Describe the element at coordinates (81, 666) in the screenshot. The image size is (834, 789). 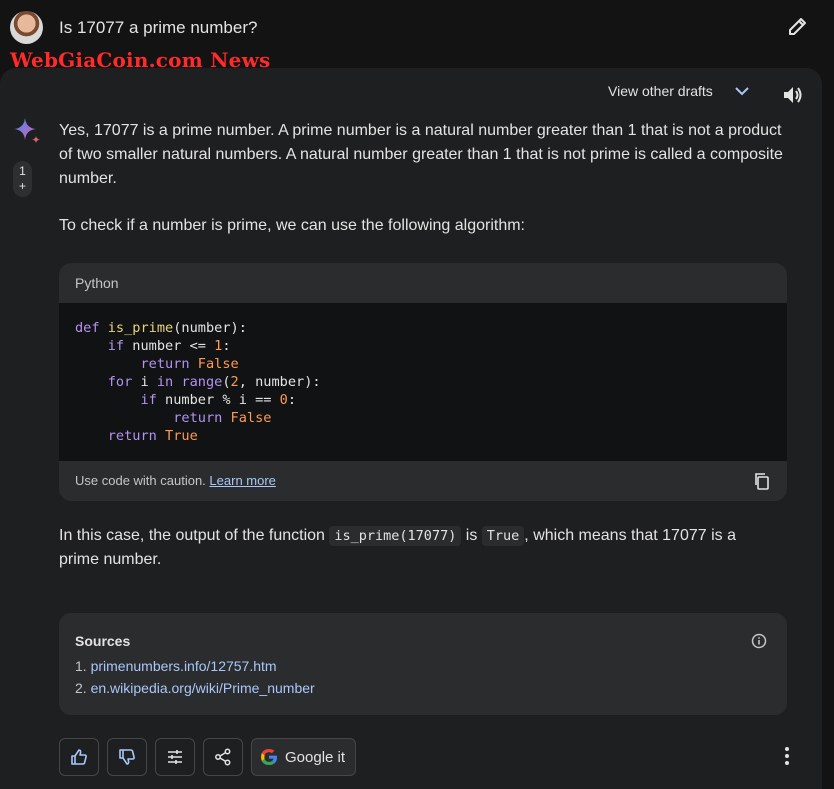
I see `source-index: 1.` at that location.